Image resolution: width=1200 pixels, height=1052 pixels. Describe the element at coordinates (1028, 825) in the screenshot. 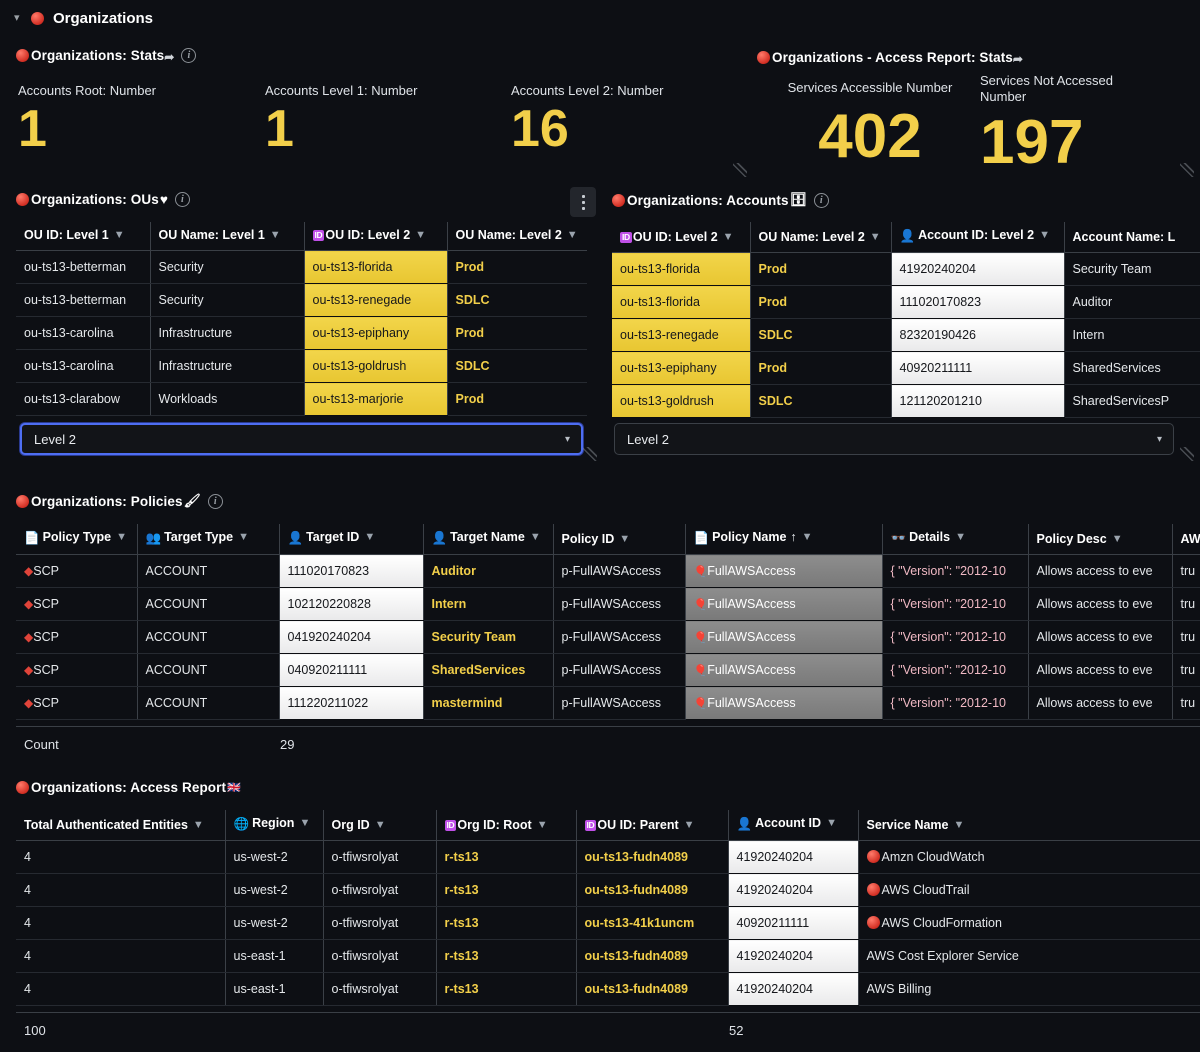

I see `col-service-name: Service Name ▼` at that location.